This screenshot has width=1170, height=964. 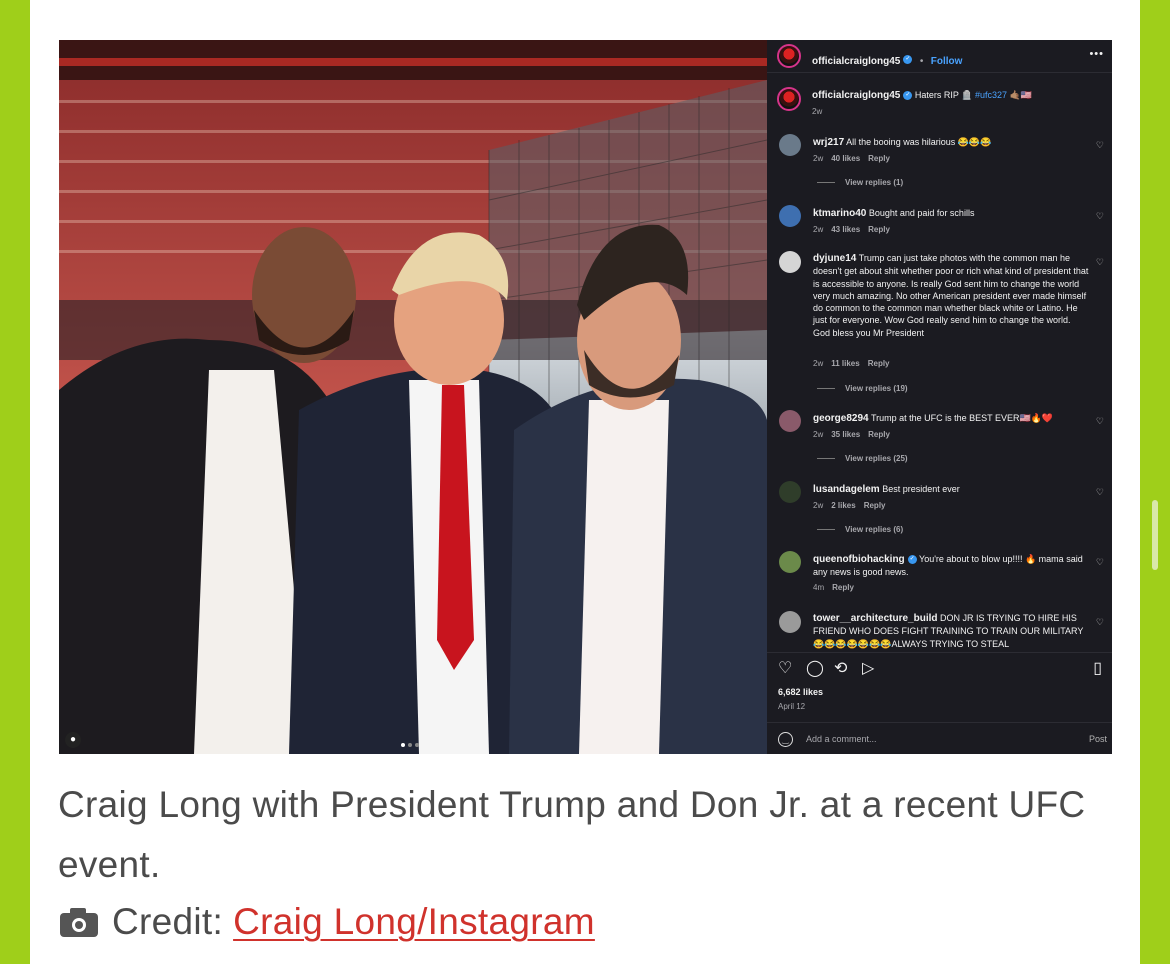 I want to click on post-date: April 12, so click(x=792, y=706).